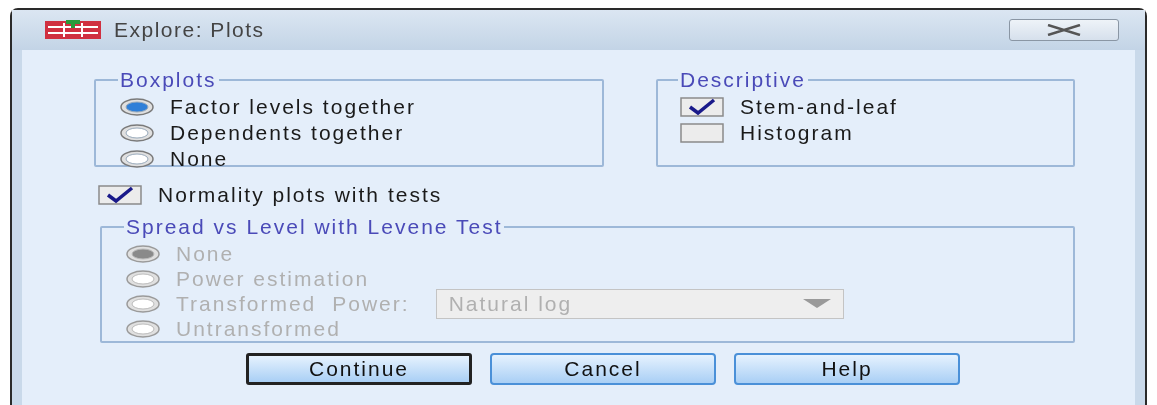 Image resolution: width=1157 pixels, height=405 pixels. I want to click on dialog-button: Continue, so click(359, 369).